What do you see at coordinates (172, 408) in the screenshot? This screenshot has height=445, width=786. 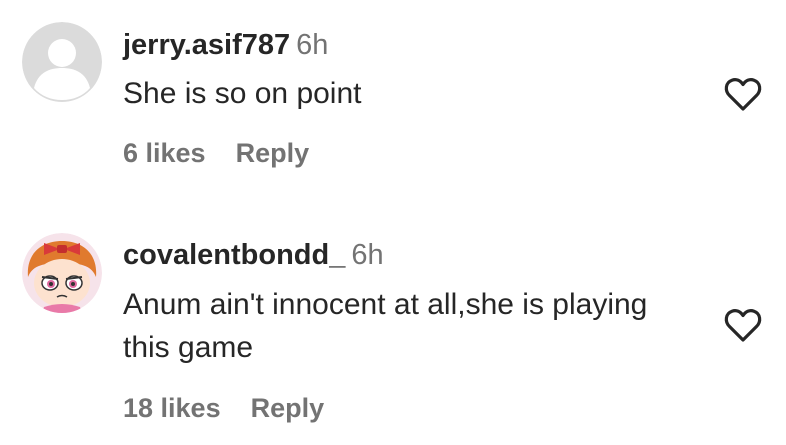 I see `likes-count: 18 likes` at bounding box center [172, 408].